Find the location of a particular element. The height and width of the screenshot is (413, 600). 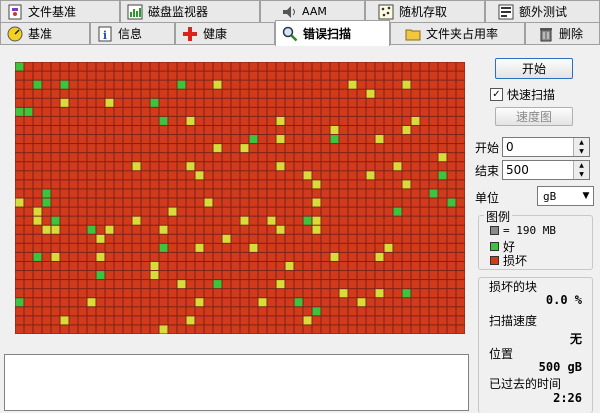

end-position-spinner: 500 ▲ ▼ is located at coordinates (546, 170).